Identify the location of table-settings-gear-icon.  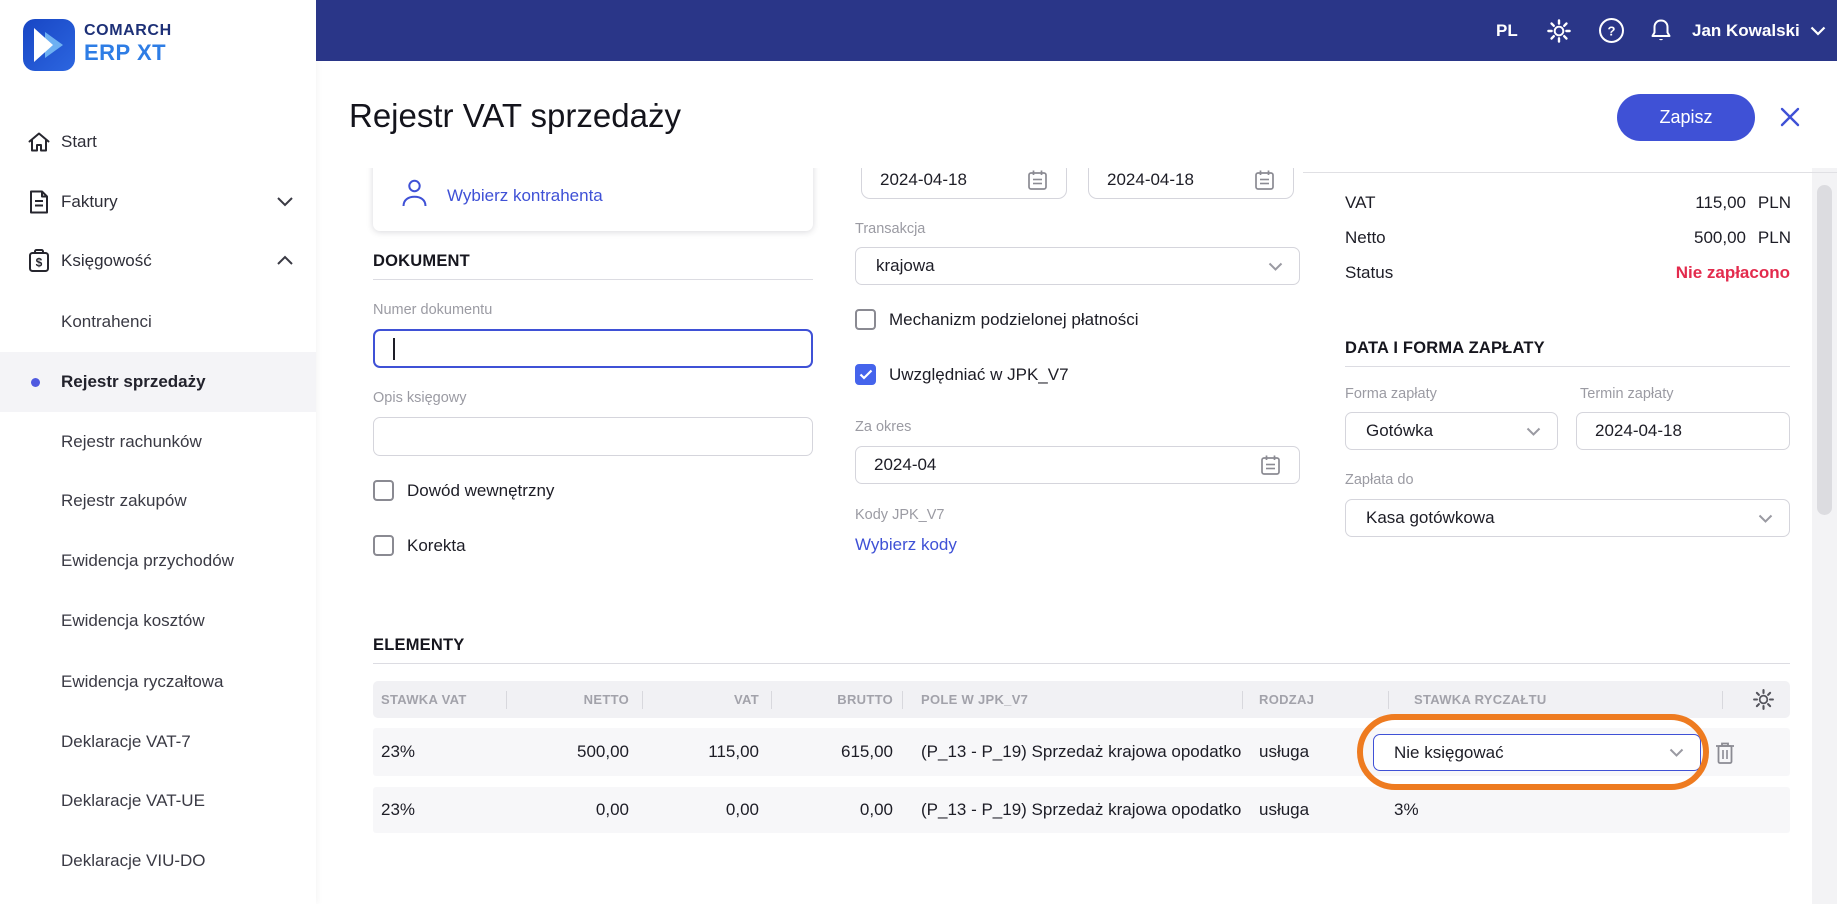
(1763, 699).